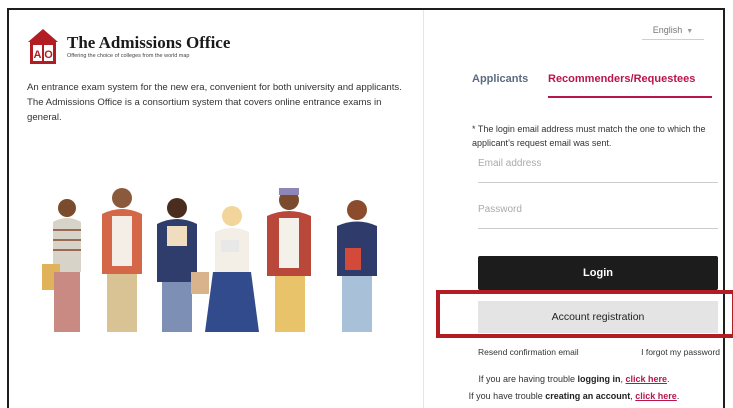 The height and width of the screenshot is (408, 733). Describe the element at coordinates (507, 396) in the screenshot. I see `account-trouble-prefix: If you have trouble` at that location.